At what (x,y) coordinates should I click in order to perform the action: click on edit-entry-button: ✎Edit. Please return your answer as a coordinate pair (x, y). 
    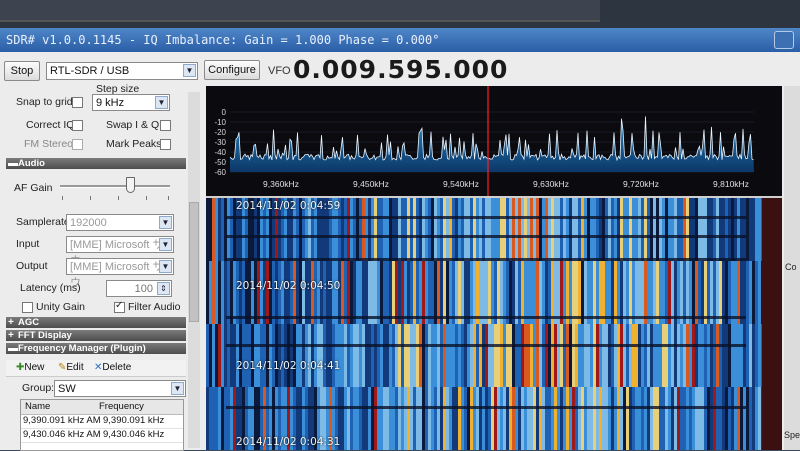
    Looking at the image, I should click on (71, 367).